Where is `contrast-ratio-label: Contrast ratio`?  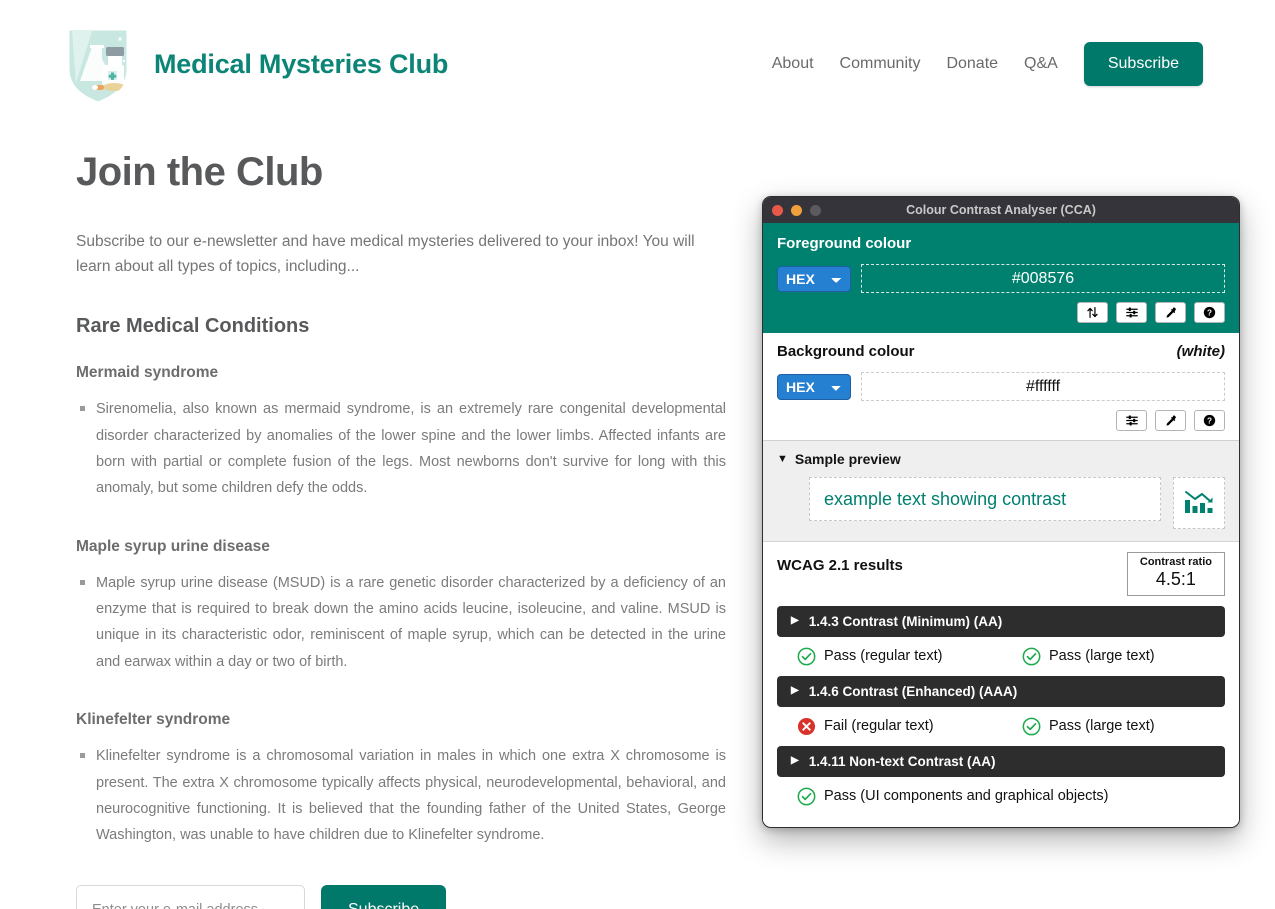
contrast-ratio-label: Contrast ratio is located at coordinates (1175, 562).